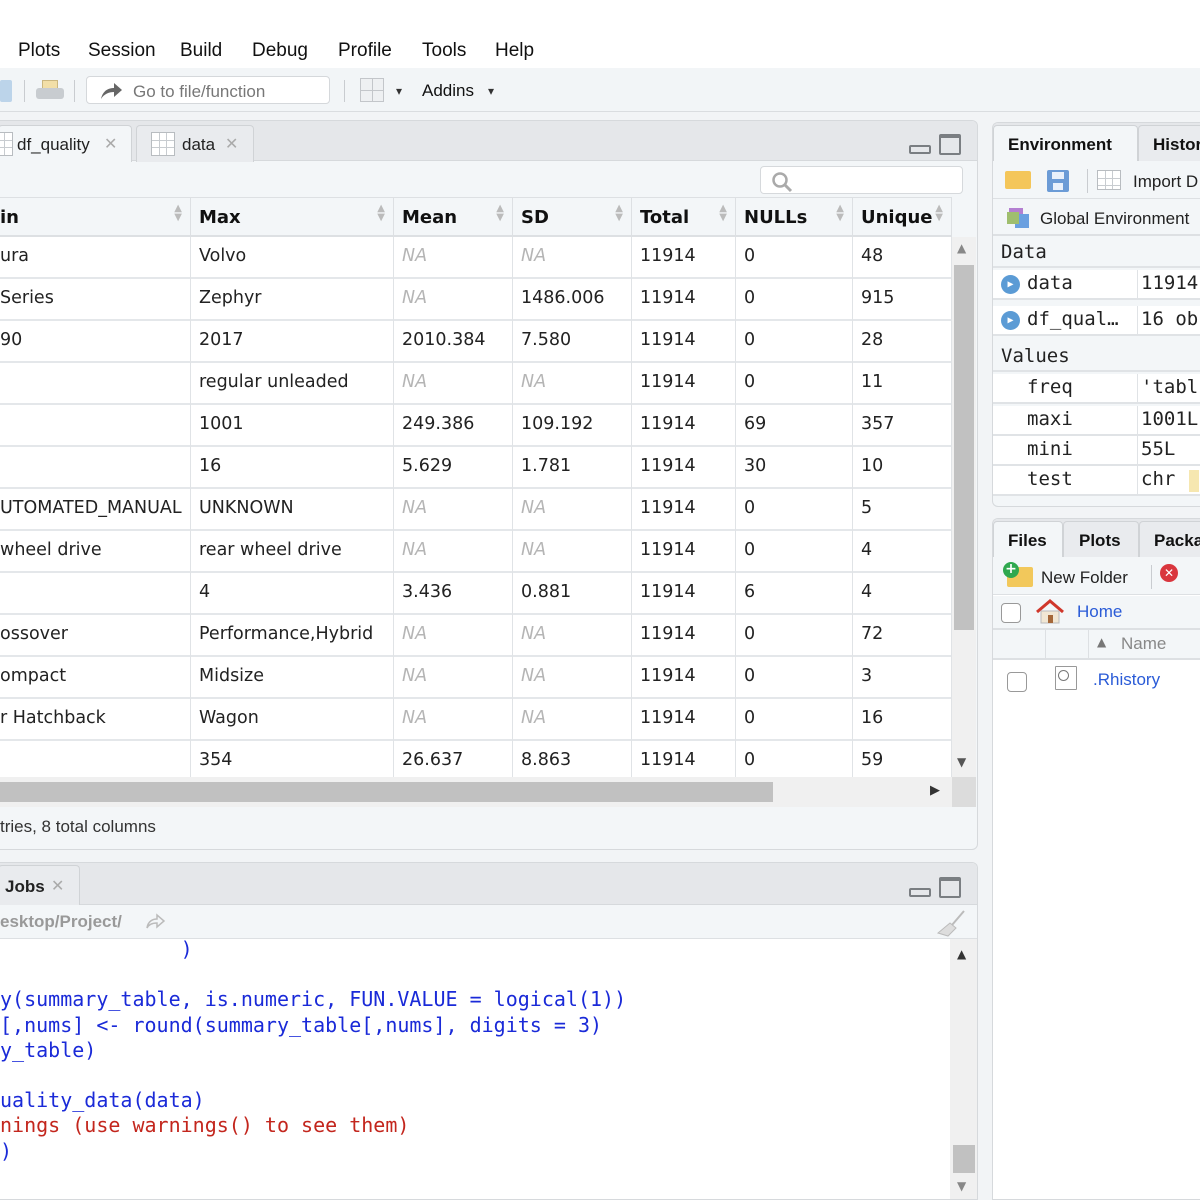  What do you see at coordinates (292, 678) in the screenshot?
I see `table-cell: Midsize` at bounding box center [292, 678].